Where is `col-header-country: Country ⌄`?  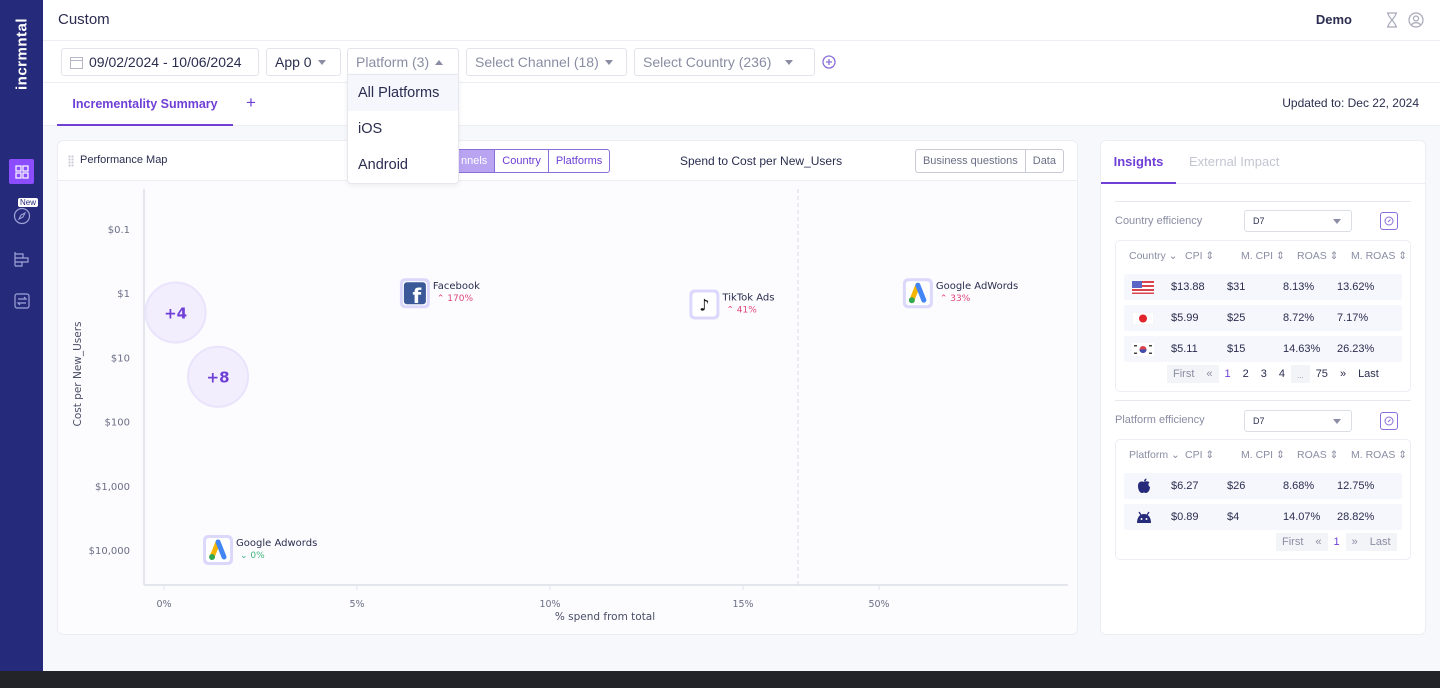 col-header-country: Country ⌄ is located at coordinates (1153, 256).